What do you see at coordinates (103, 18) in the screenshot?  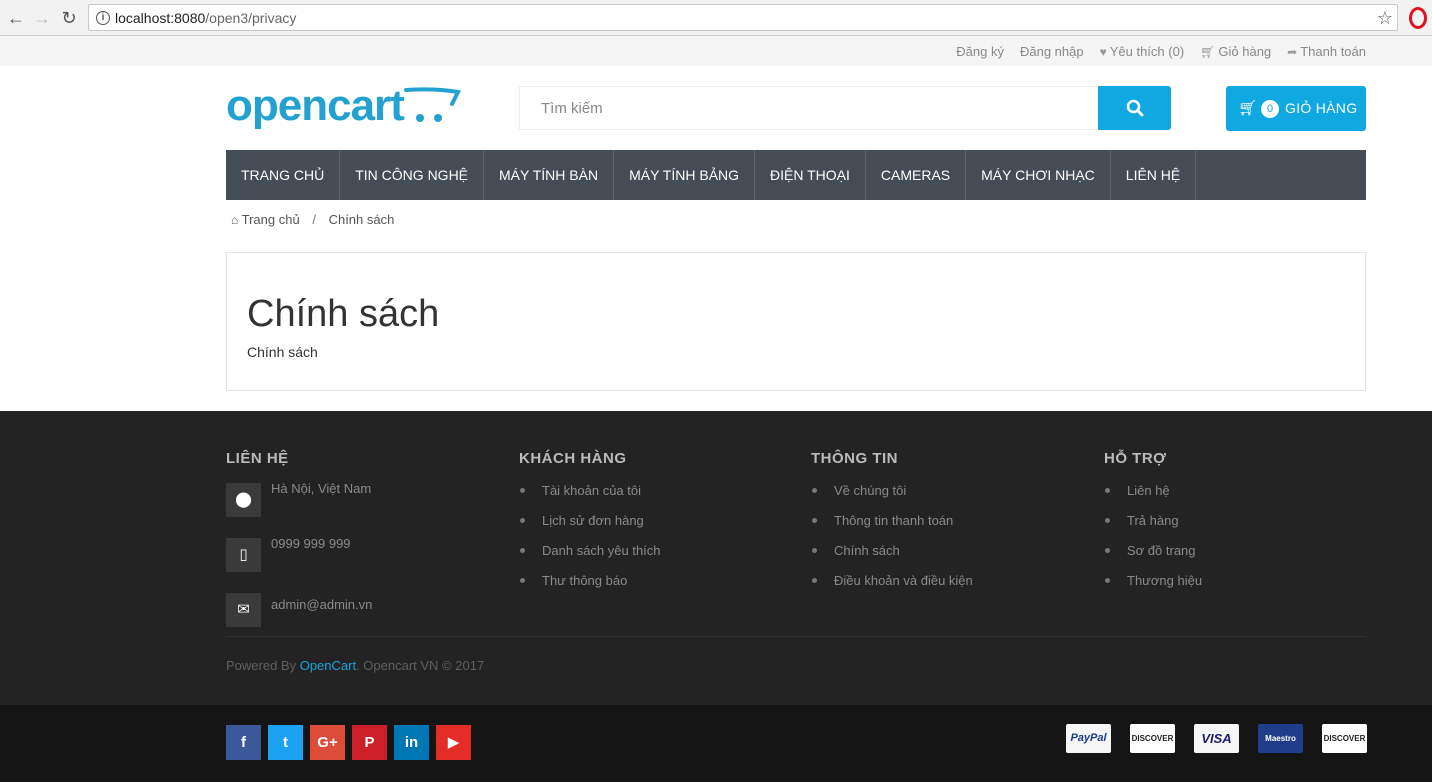 I see `info-icon: i` at bounding box center [103, 18].